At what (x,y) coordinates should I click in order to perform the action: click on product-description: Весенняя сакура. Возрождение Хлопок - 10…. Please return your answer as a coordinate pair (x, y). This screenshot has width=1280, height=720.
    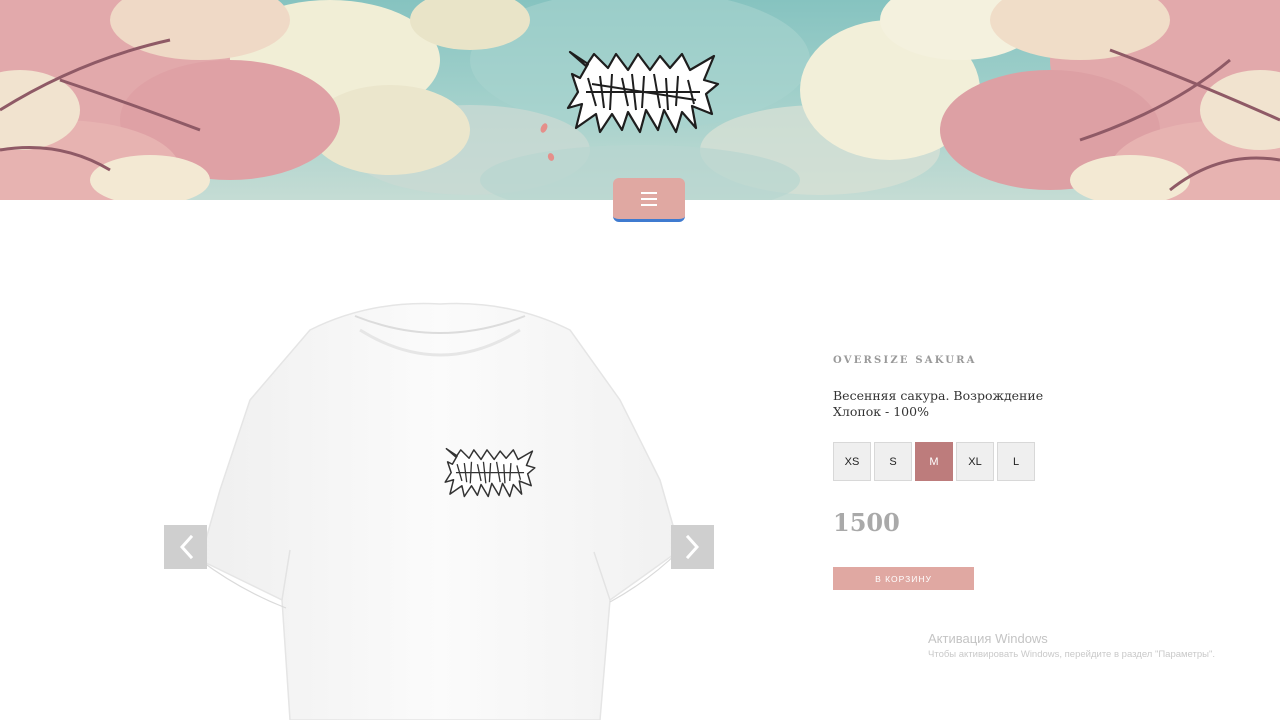
    Looking at the image, I should click on (938, 404).